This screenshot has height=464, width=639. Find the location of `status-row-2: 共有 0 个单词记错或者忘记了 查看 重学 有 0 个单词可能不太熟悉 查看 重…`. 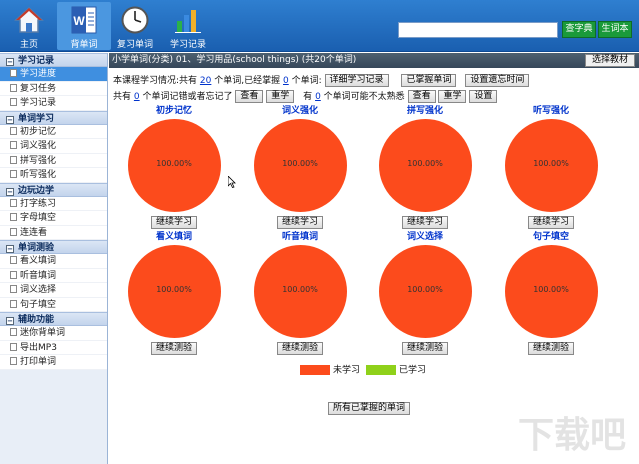

status-row-2: 共有 0 个单词记错或者忘记了 查看 重学 有 0 个单词可能不太熟悉 查看 重… is located at coordinates (305, 96).